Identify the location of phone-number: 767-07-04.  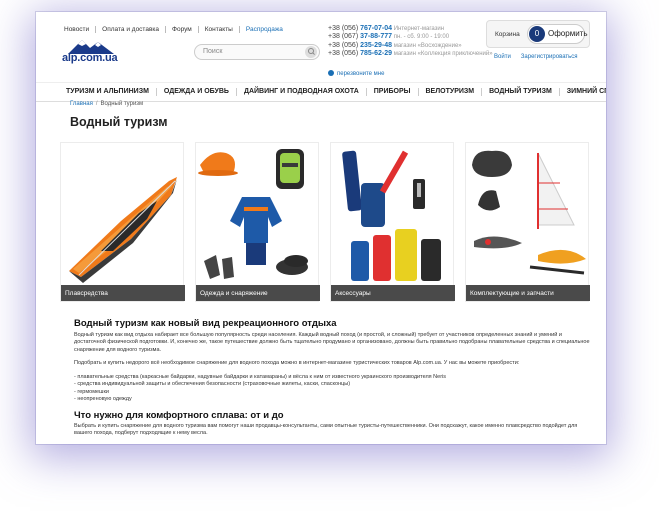
(376, 28).